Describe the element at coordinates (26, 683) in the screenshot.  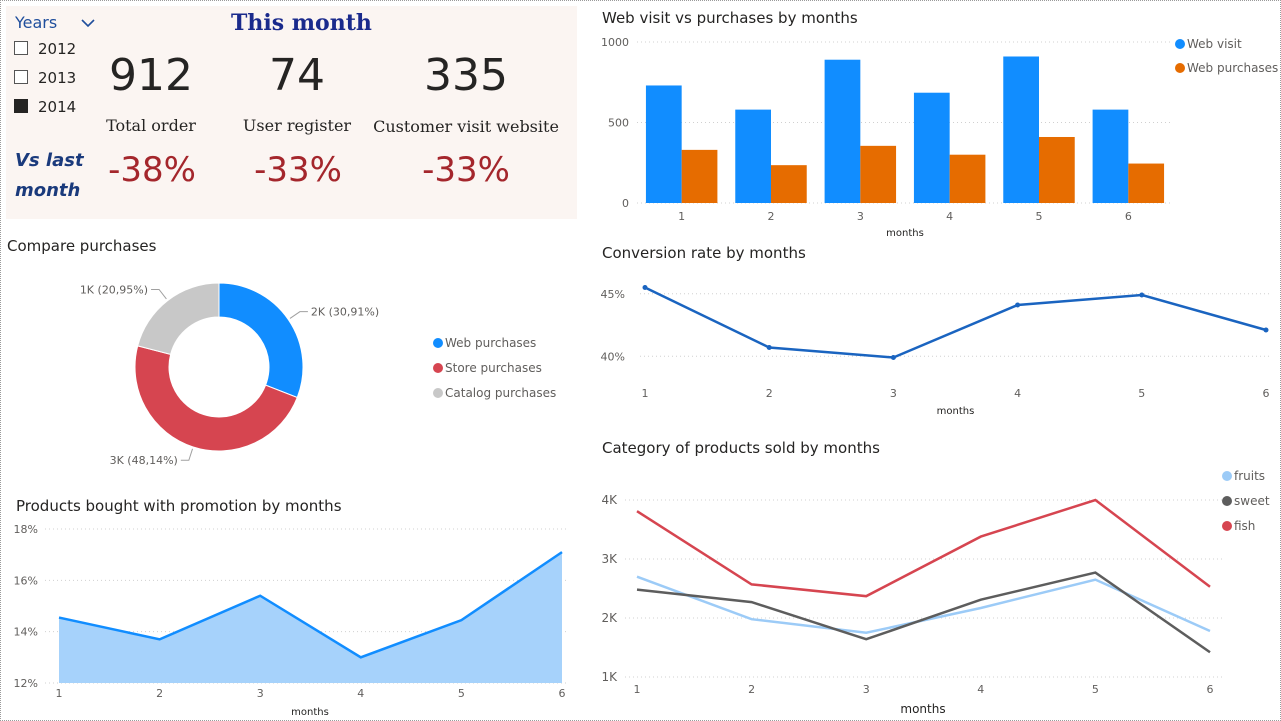
I see `y-tick-label: 12%` at that location.